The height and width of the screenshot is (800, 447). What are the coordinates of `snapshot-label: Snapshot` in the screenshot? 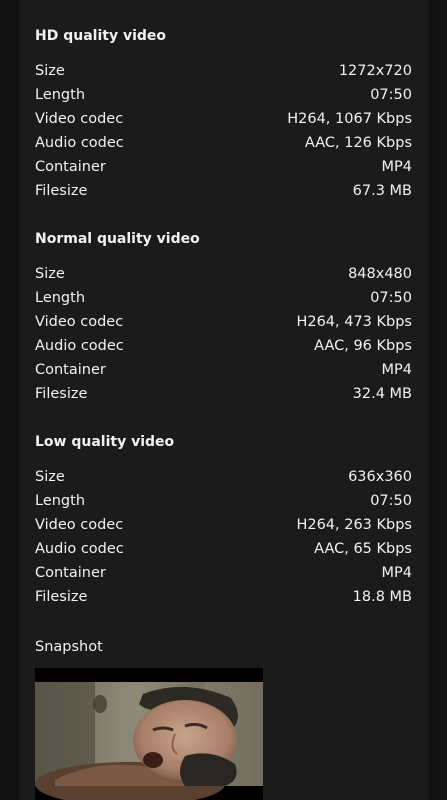 It's located at (69, 647).